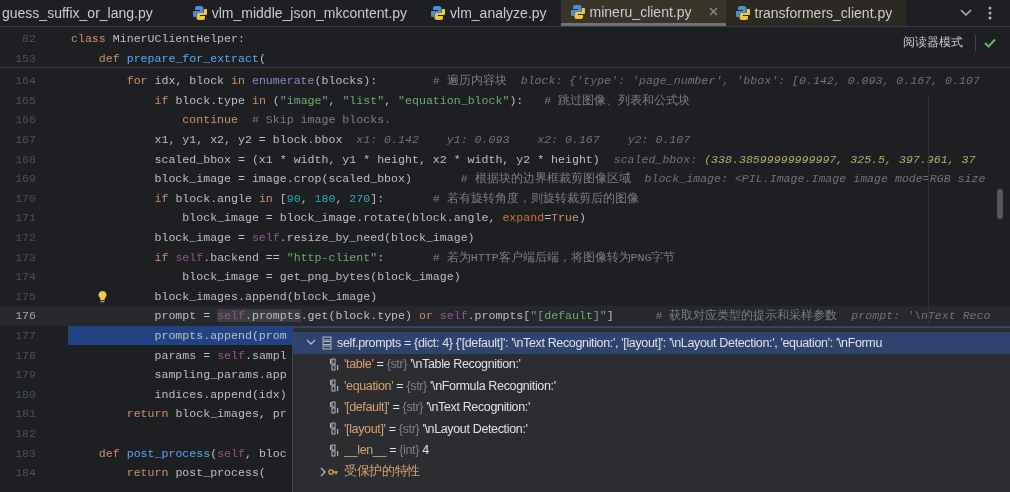 The image size is (1010, 492). I want to click on code-line: class MinerUClientHelper:, so click(158, 39).